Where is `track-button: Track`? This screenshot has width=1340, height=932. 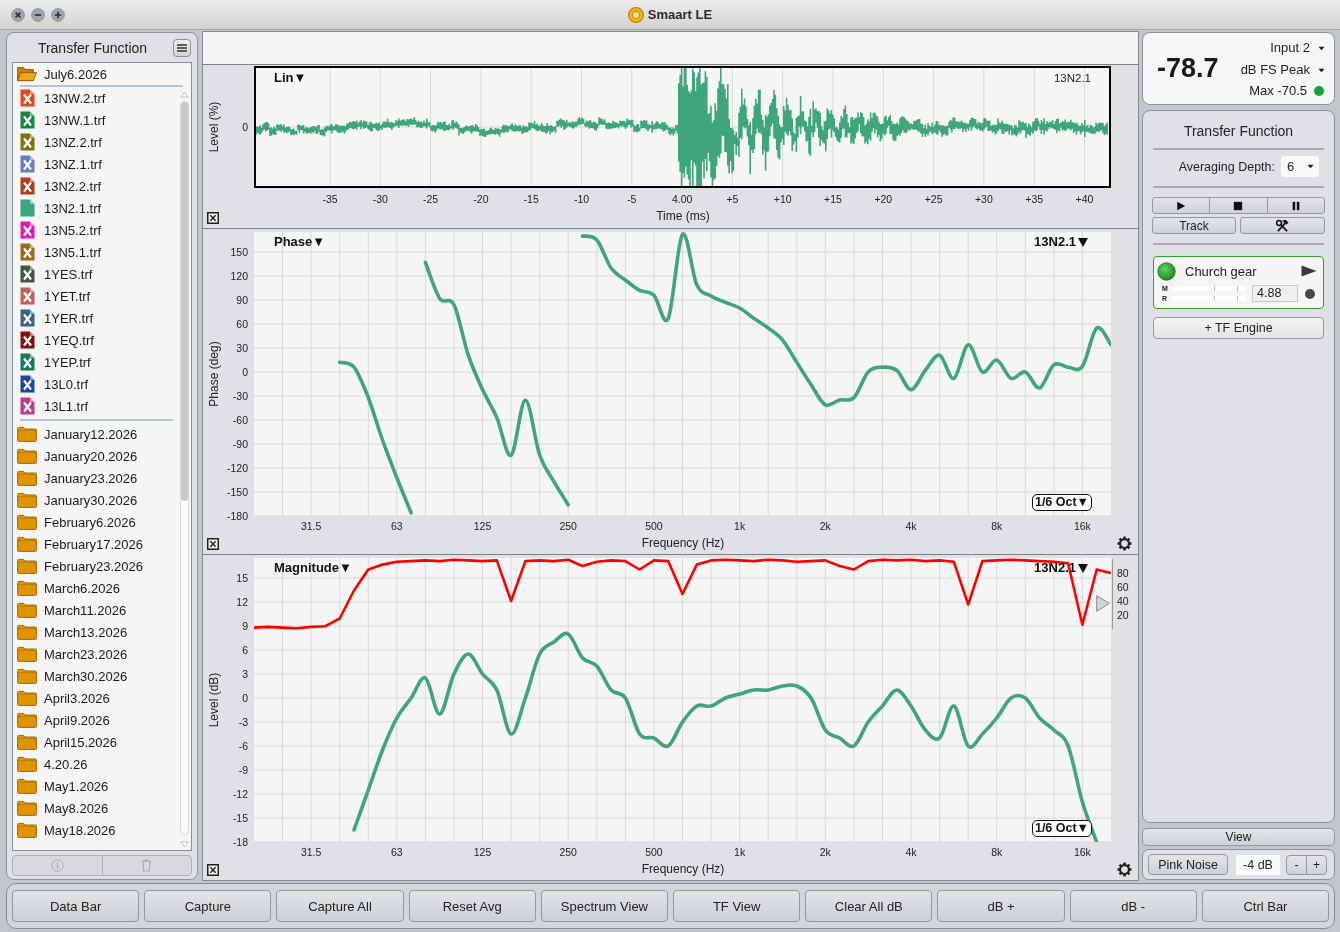 track-button: Track is located at coordinates (1194, 225).